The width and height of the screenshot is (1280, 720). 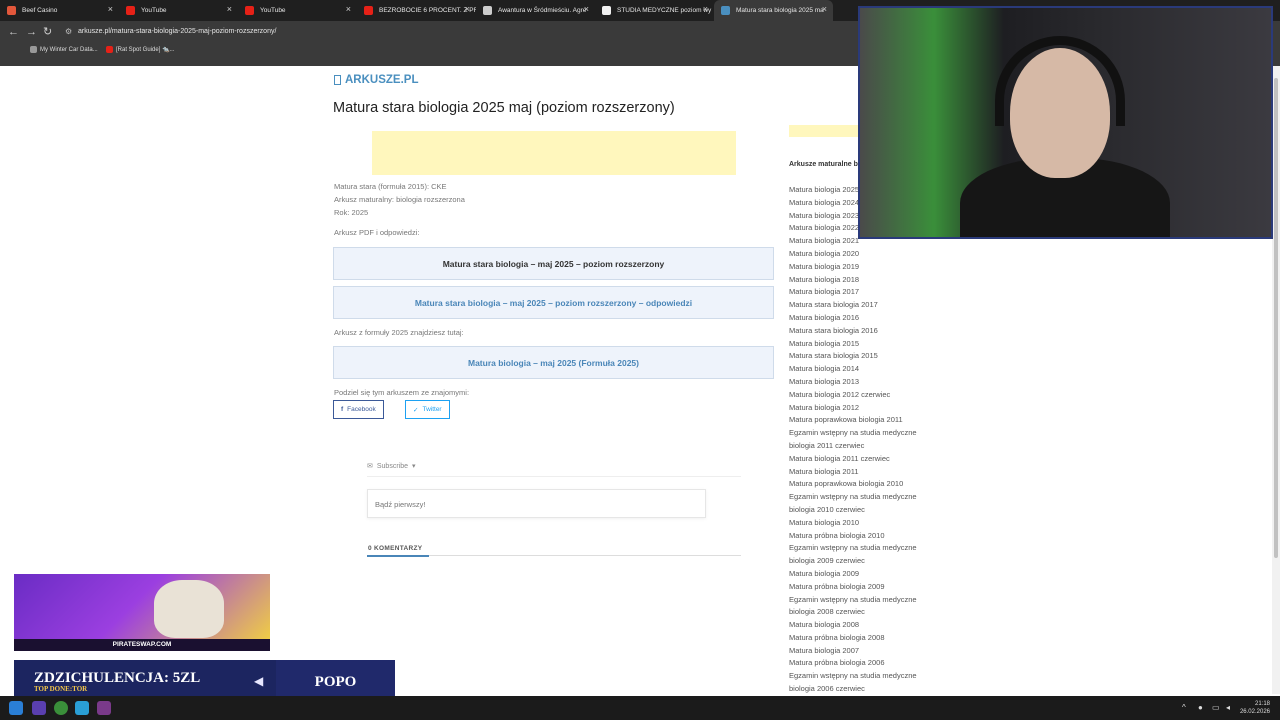 I want to click on caret-down-icon: ▾, so click(x=414, y=466).